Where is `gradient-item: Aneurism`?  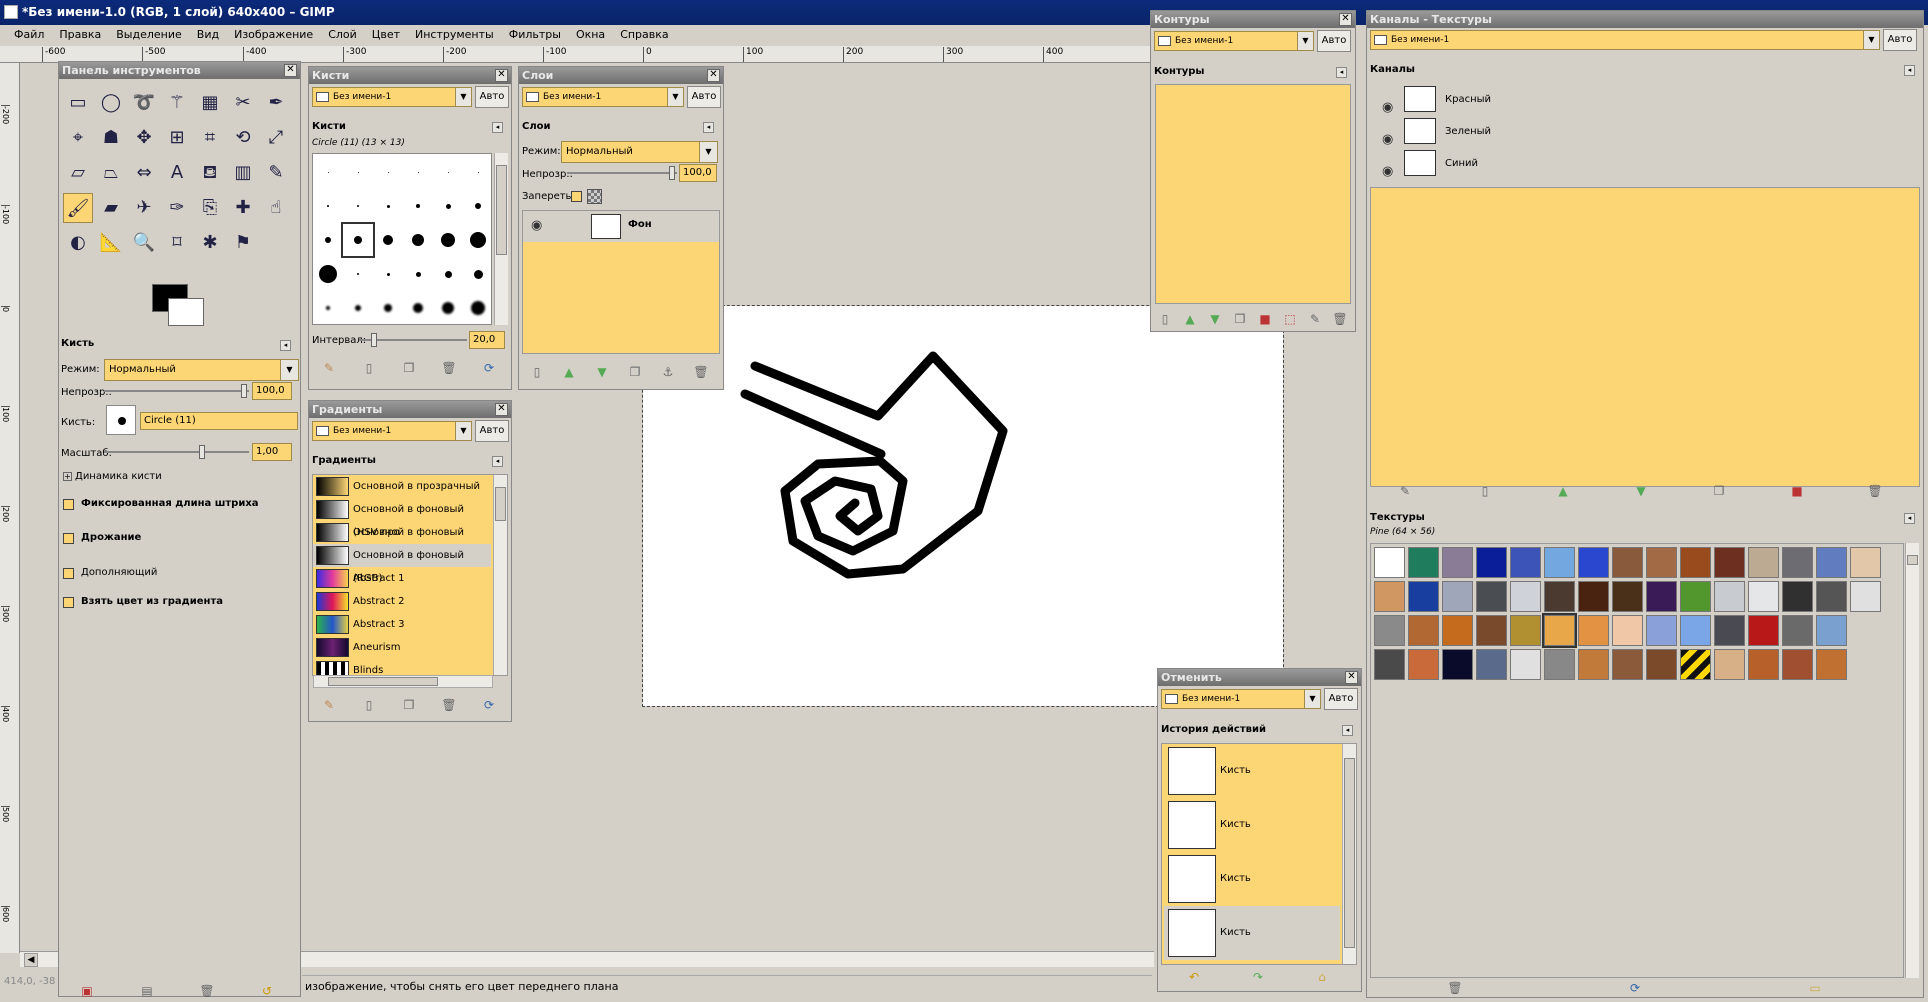 gradient-item: Aneurism is located at coordinates (402, 647).